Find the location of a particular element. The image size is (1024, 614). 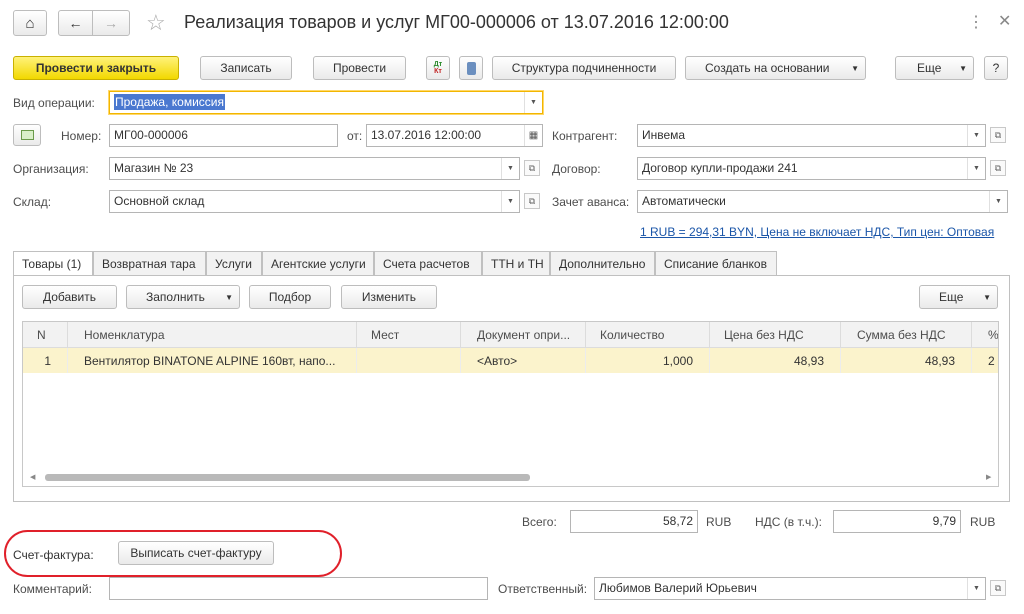

tab-services: Услуги is located at coordinates (234, 263).